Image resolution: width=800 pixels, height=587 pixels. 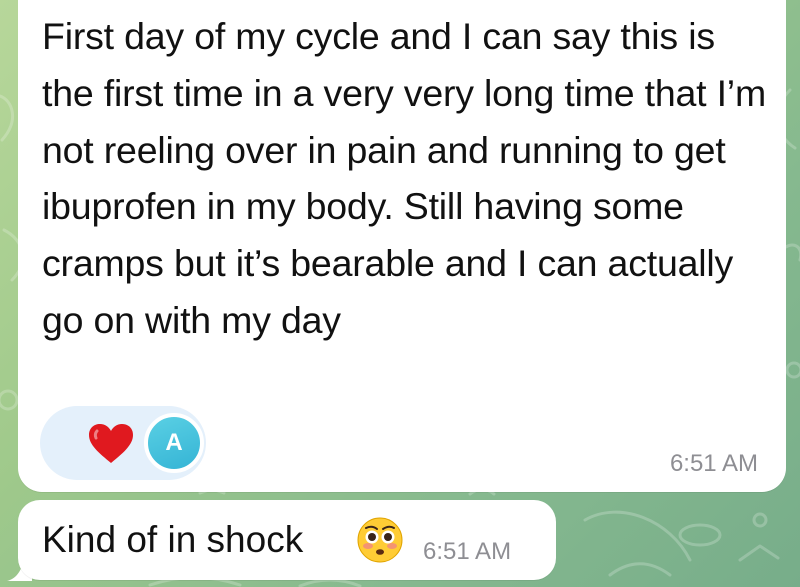 I want to click on message-bubble: Kind of in shock 6:51 AM, so click(x=287, y=540).